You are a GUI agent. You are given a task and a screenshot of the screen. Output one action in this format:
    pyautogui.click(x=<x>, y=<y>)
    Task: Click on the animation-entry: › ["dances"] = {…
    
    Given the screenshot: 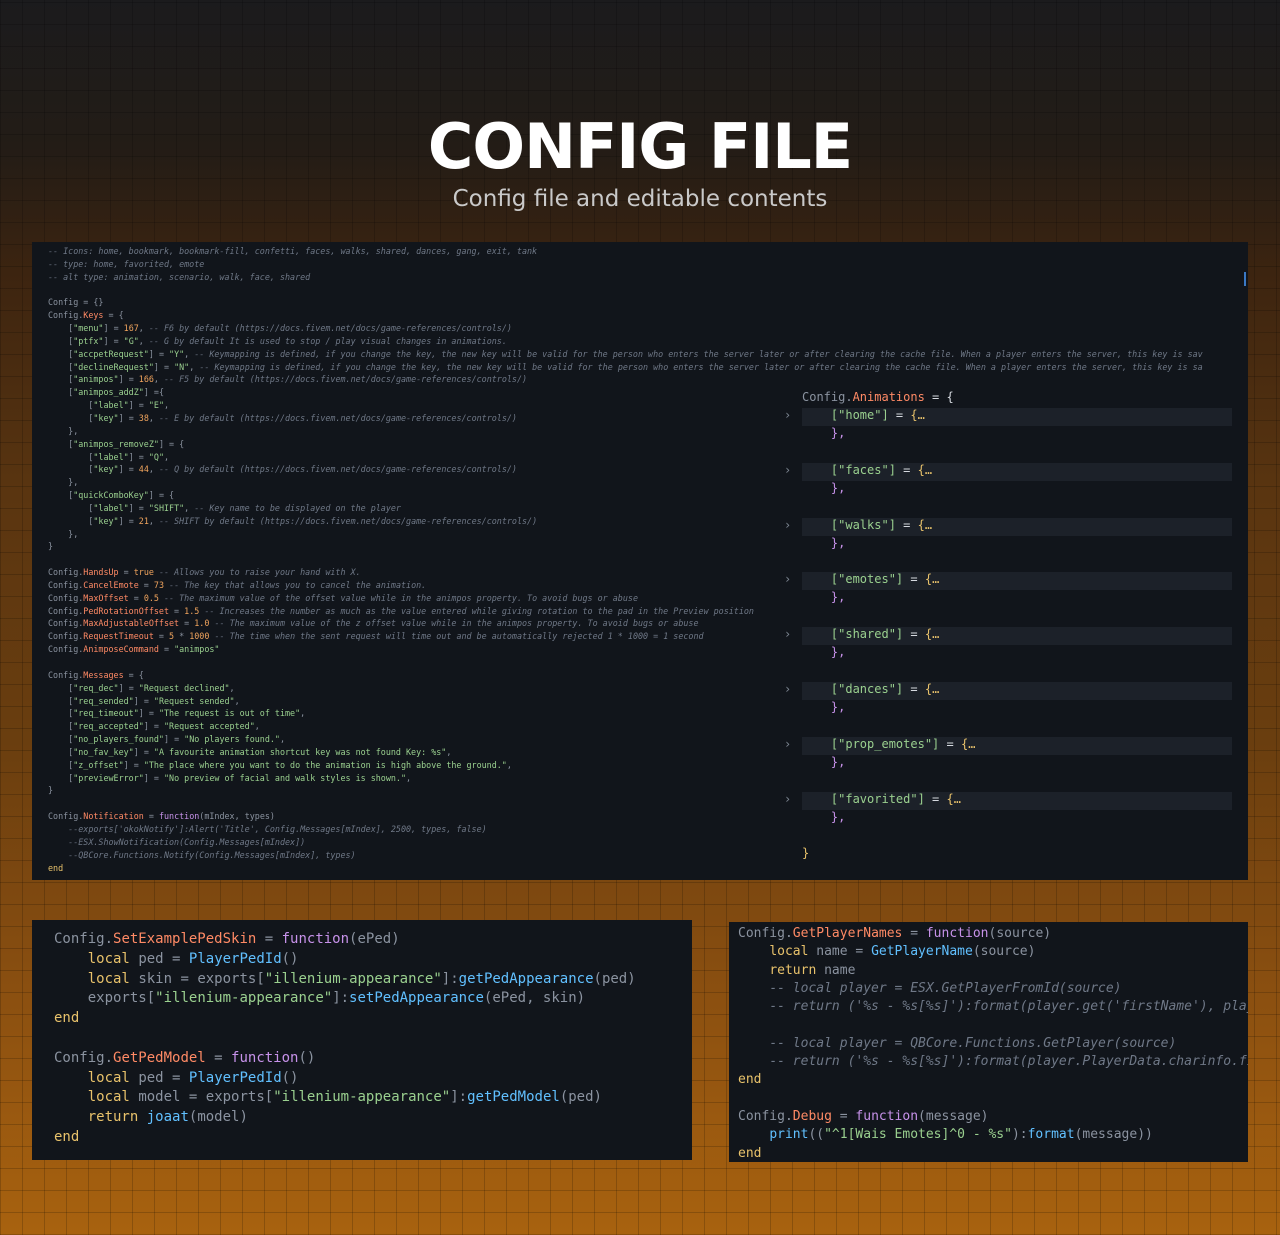 What is the action you would take?
    pyautogui.click(x=1008, y=690)
    